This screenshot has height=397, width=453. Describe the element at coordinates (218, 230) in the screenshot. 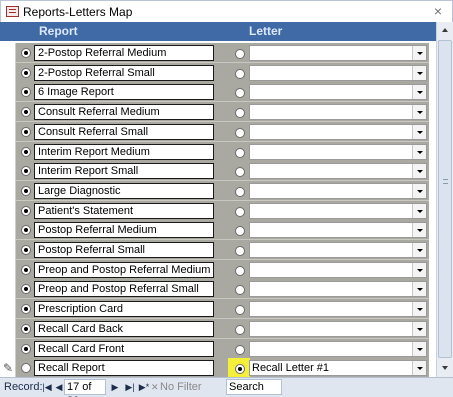

I see `table-row: Postop Referral Medium` at that location.